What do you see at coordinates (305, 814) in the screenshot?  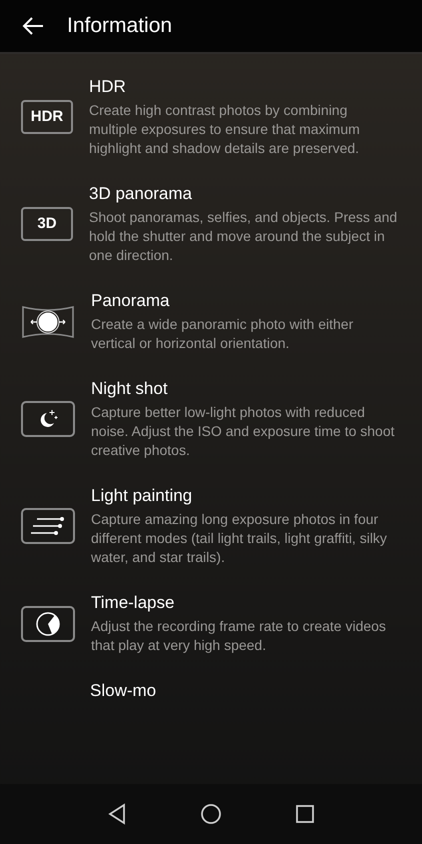 I see `recents-nav-icon` at bounding box center [305, 814].